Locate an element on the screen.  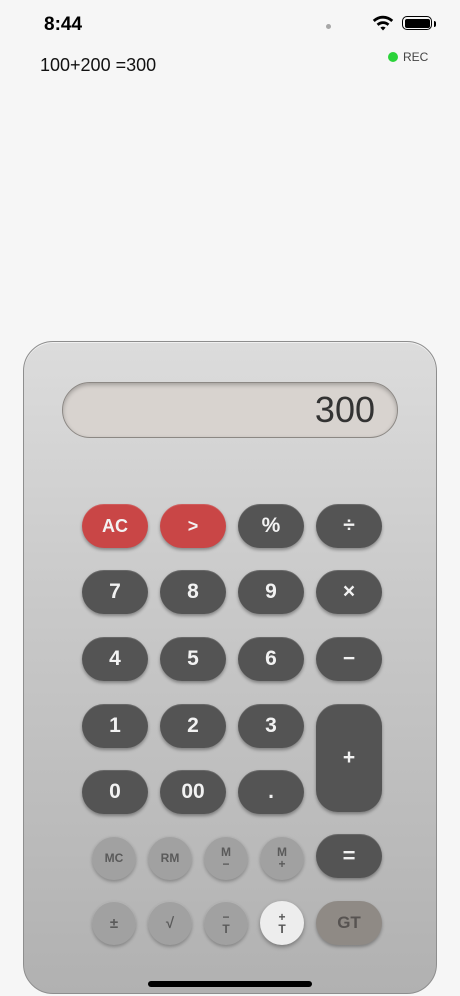
divide-button: ÷ is located at coordinates (349, 526).